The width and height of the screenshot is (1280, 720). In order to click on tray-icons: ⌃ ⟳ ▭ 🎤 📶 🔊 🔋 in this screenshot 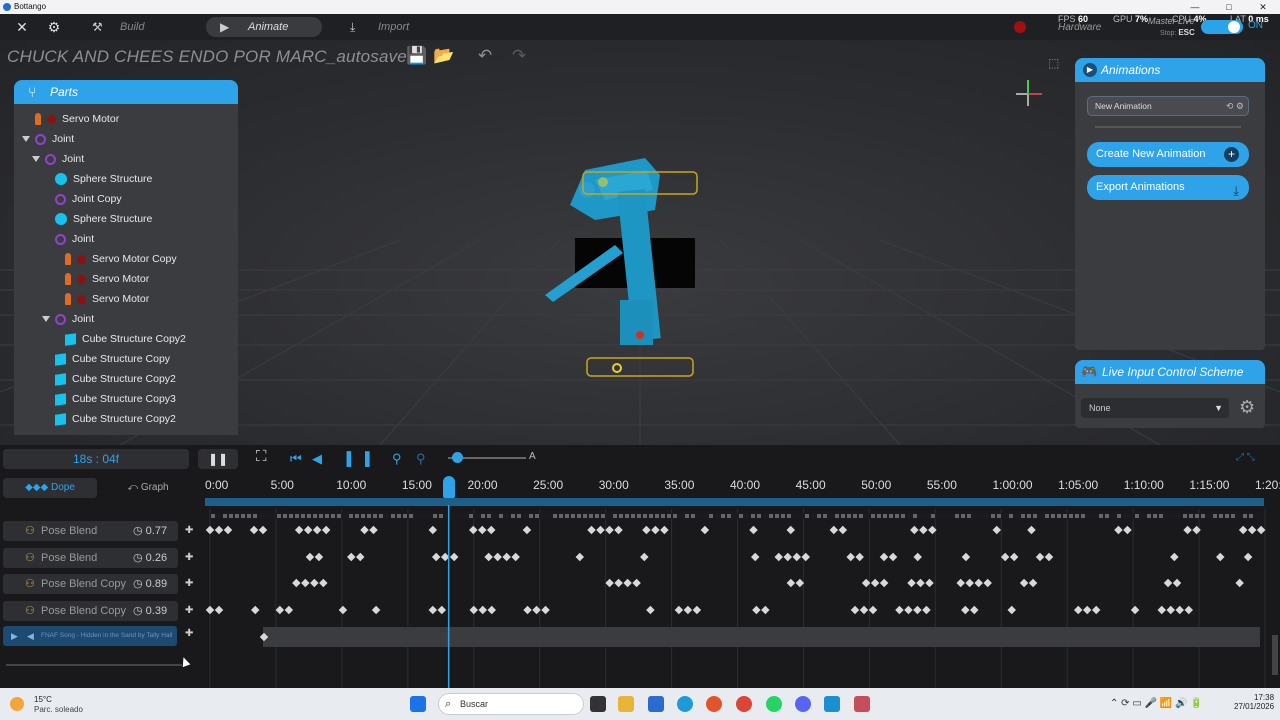, I will do `click(1156, 703)`.